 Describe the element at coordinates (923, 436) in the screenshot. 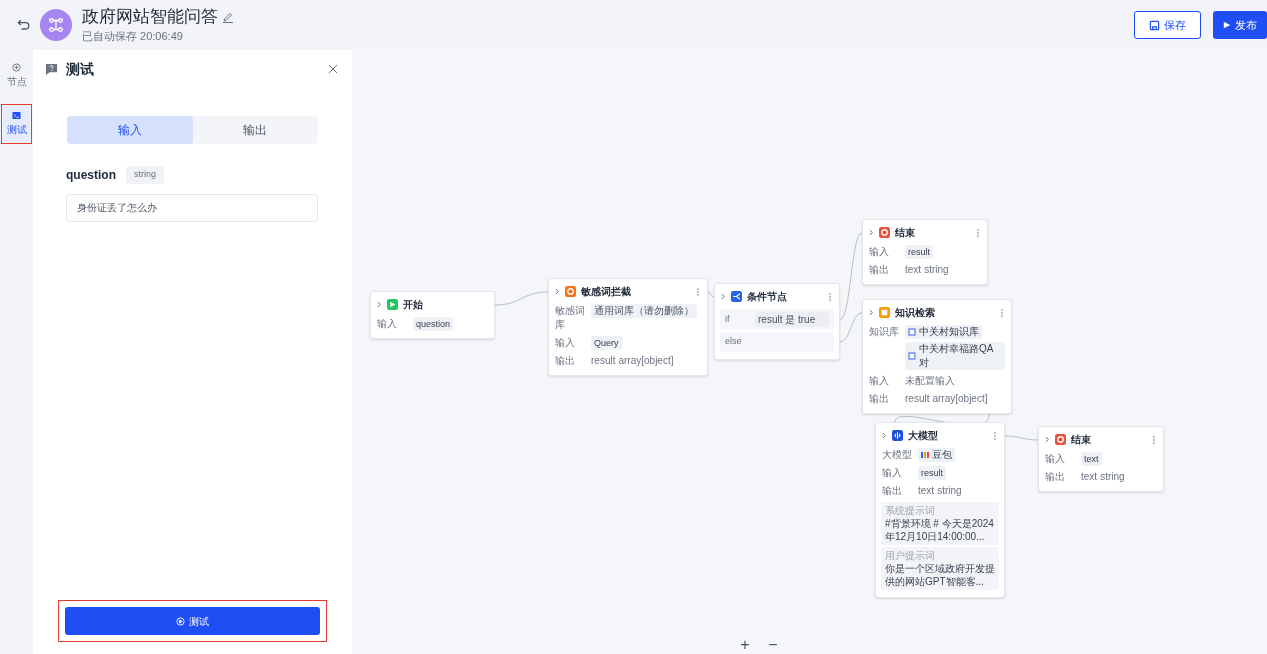

I see `node-title: 大模型` at that location.